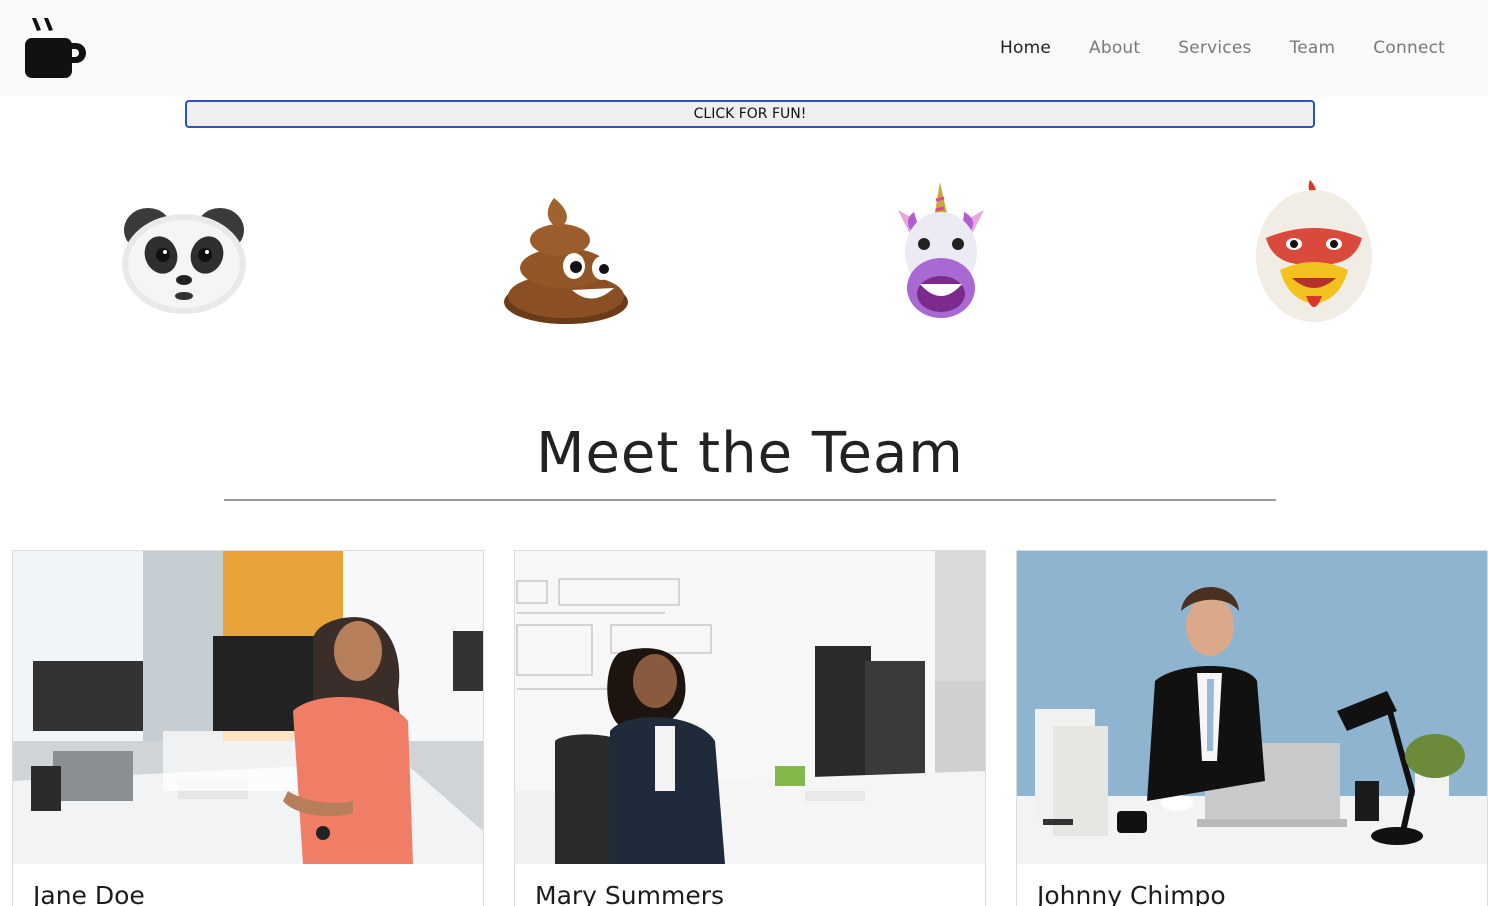 This screenshot has width=1488, height=906. I want to click on team-member-name: Jane Doe, so click(89, 893).